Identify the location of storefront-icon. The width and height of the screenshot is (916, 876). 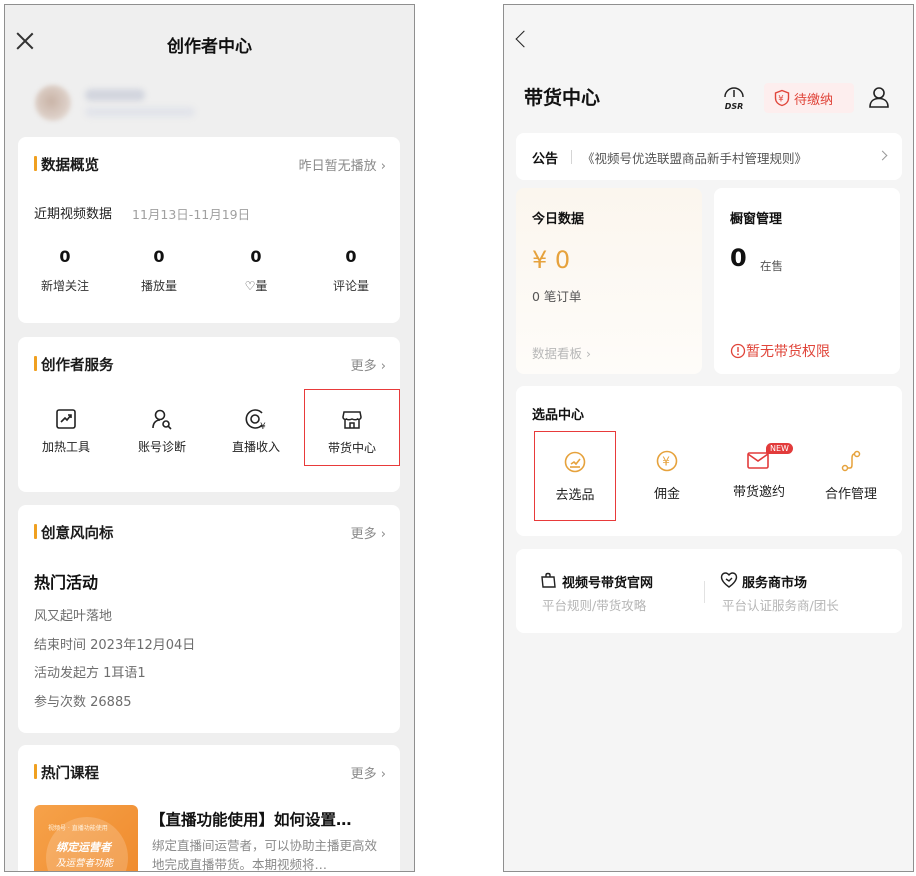
(352, 420).